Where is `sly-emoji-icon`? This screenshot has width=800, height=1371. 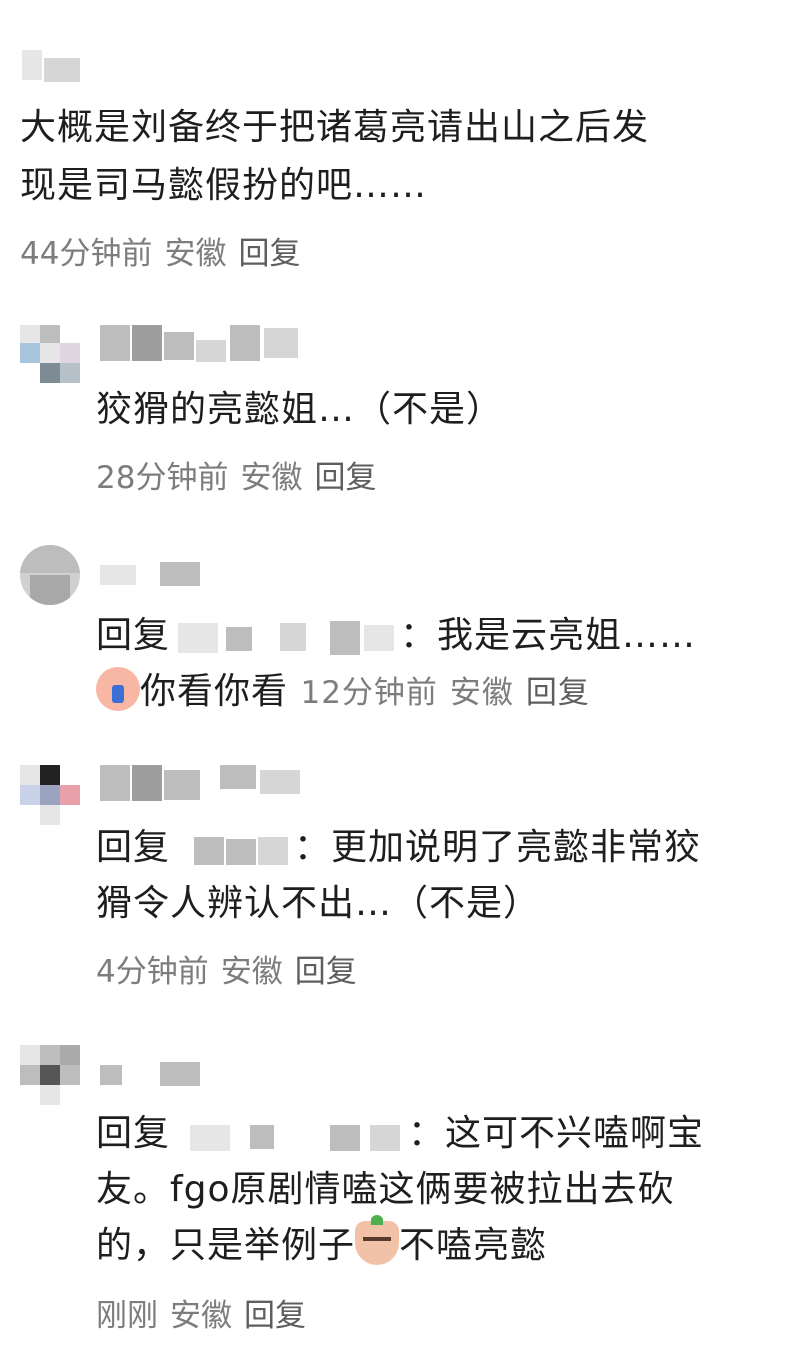 sly-emoji-icon is located at coordinates (377, 1240).